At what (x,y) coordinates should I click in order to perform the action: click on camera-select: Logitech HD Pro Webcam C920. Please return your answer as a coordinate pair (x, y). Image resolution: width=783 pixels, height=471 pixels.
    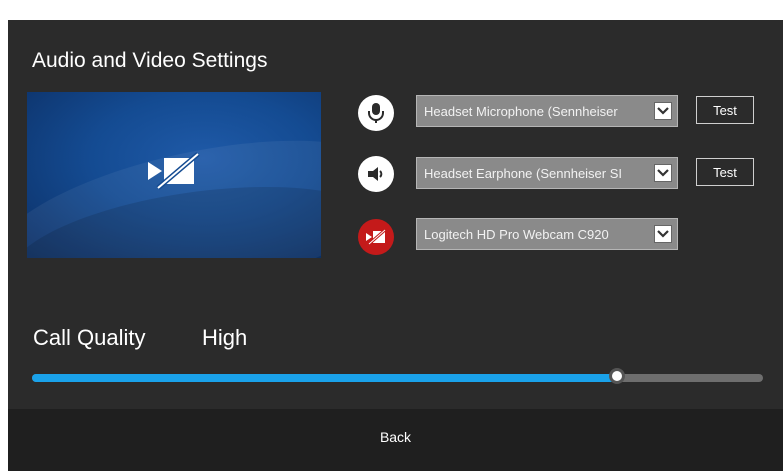
    Looking at the image, I should click on (547, 234).